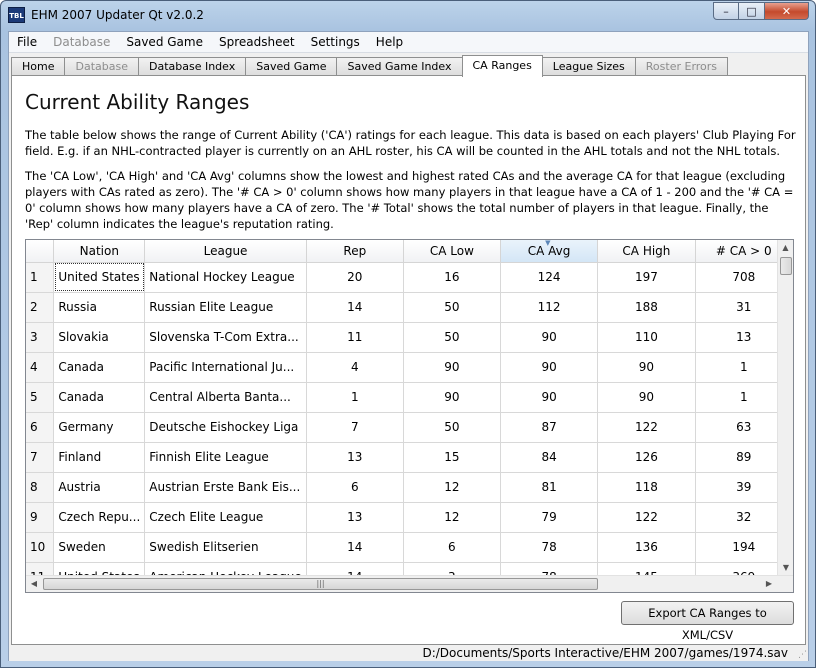 The height and width of the screenshot is (668, 816). What do you see at coordinates (502, 66) in the screenshot?
I see `tab-ca-ranges: CA Ranges` at bounding box center [502, 66].